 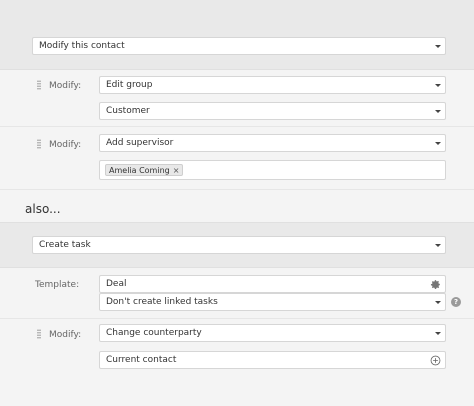 I want to click on action-select: Create task, so click(x=239, y=245).